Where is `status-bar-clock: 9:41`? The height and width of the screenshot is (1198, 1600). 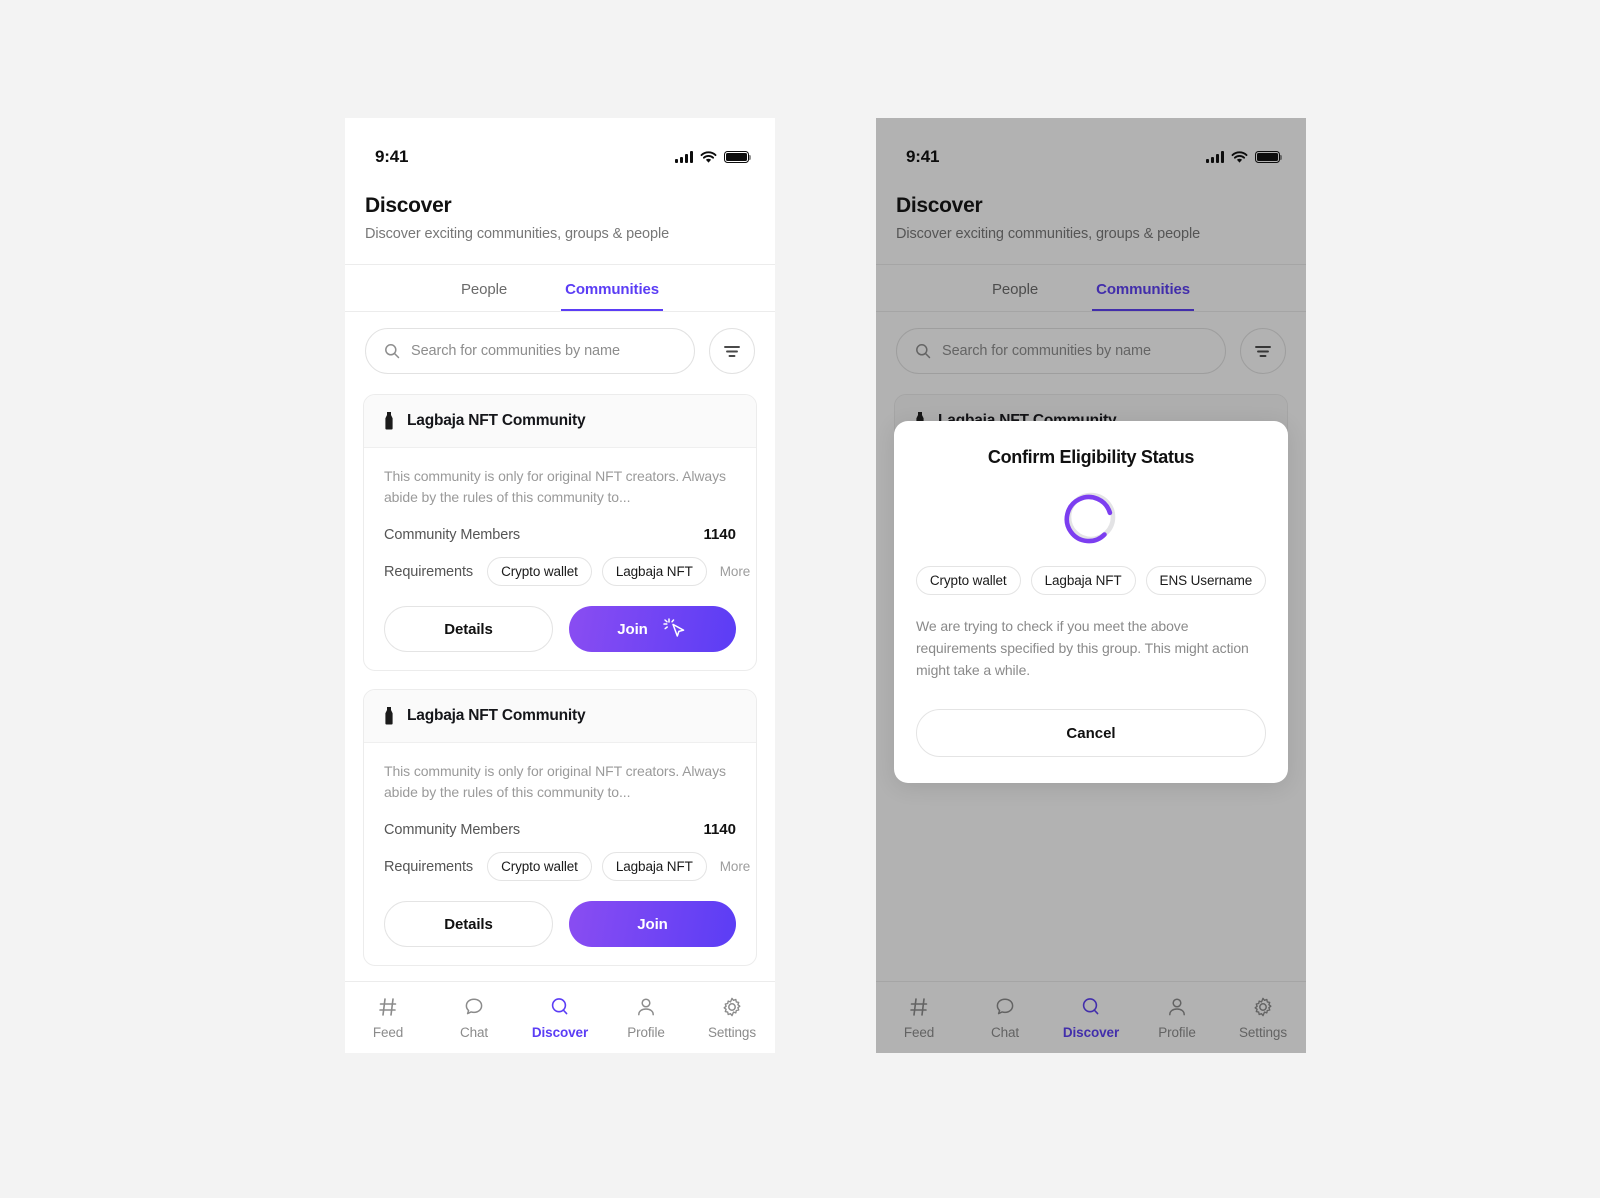
status-bar-clock: 9:41 is located at coordinates (392, 156).